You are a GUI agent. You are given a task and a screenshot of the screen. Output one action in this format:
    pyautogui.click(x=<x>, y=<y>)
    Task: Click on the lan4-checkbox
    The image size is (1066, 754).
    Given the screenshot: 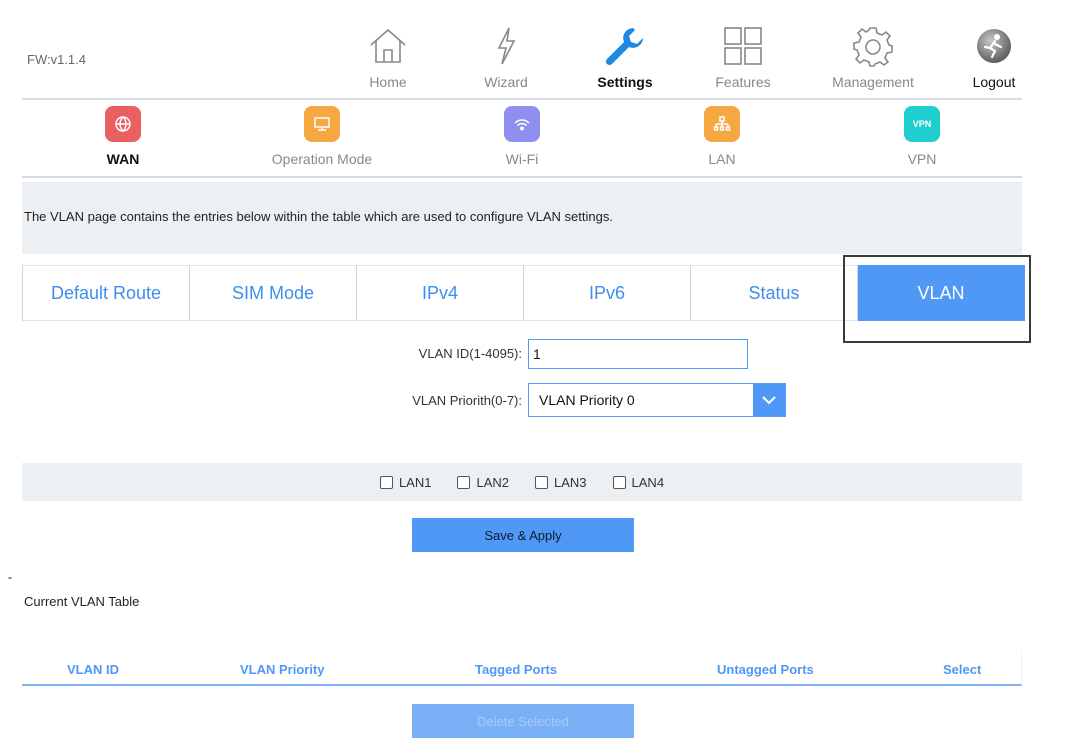 What is the action you would take?
    pyautogui.click(x=619, y=482)
    